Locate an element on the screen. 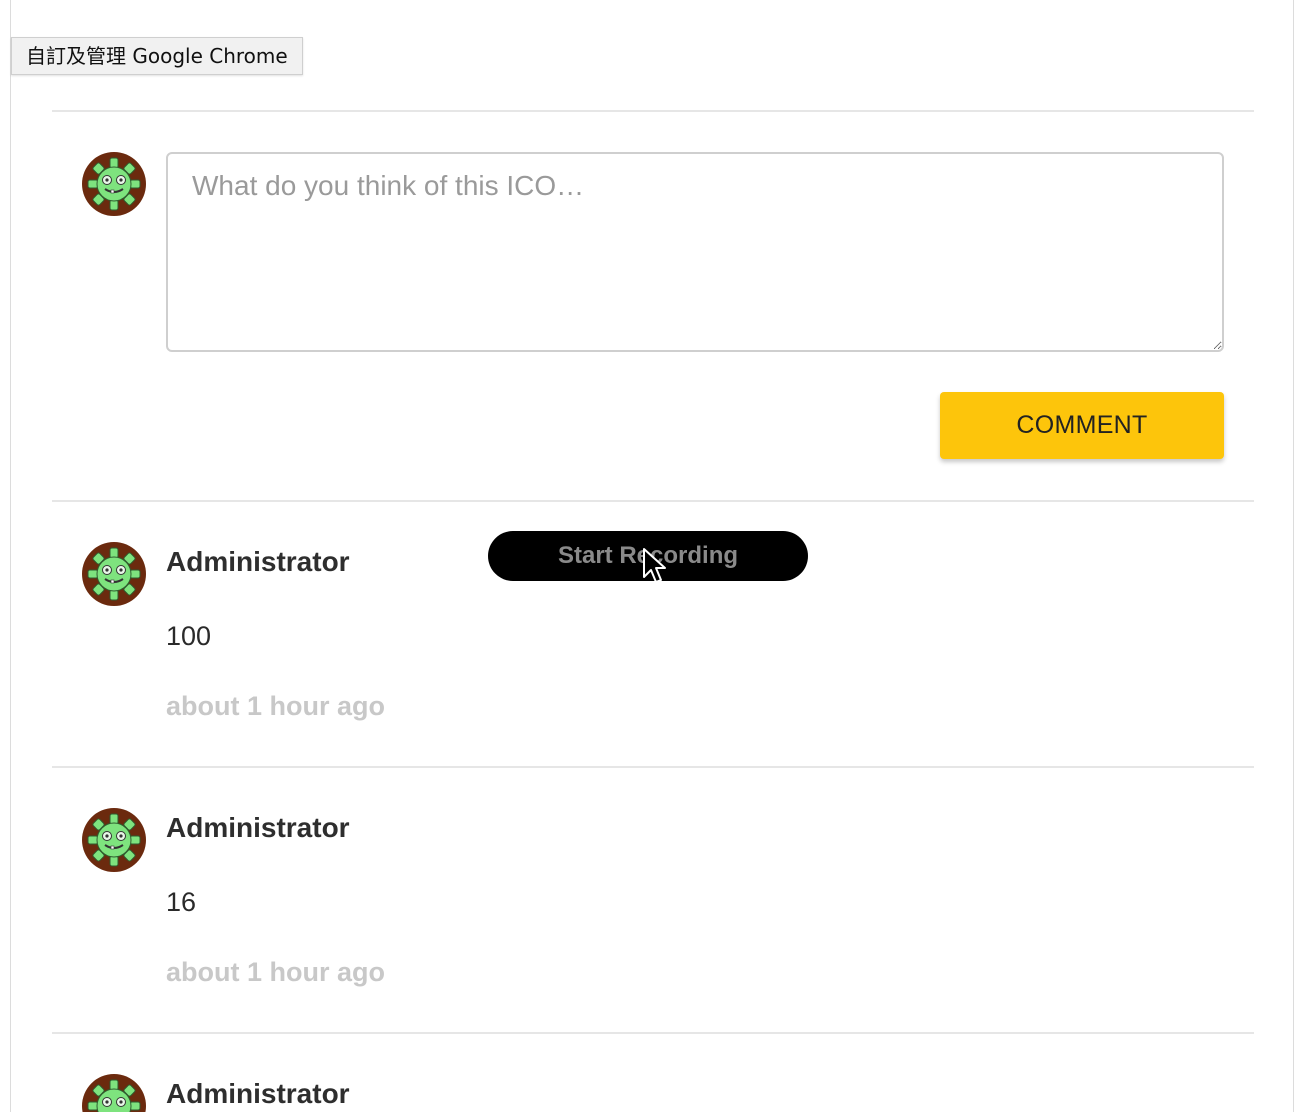  start-recording-button: Start Recording is located at coordinates (648, 556).